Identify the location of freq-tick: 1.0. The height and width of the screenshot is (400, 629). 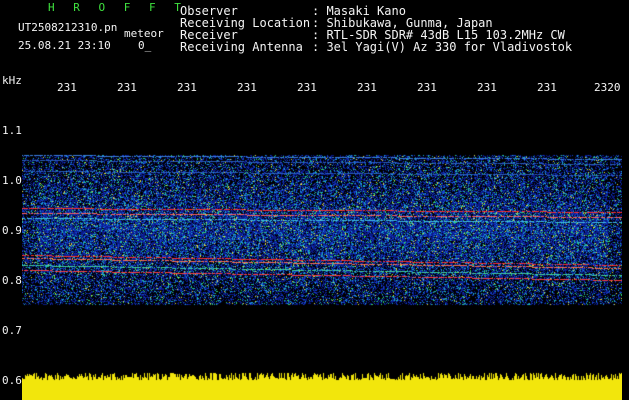
(12, 180).